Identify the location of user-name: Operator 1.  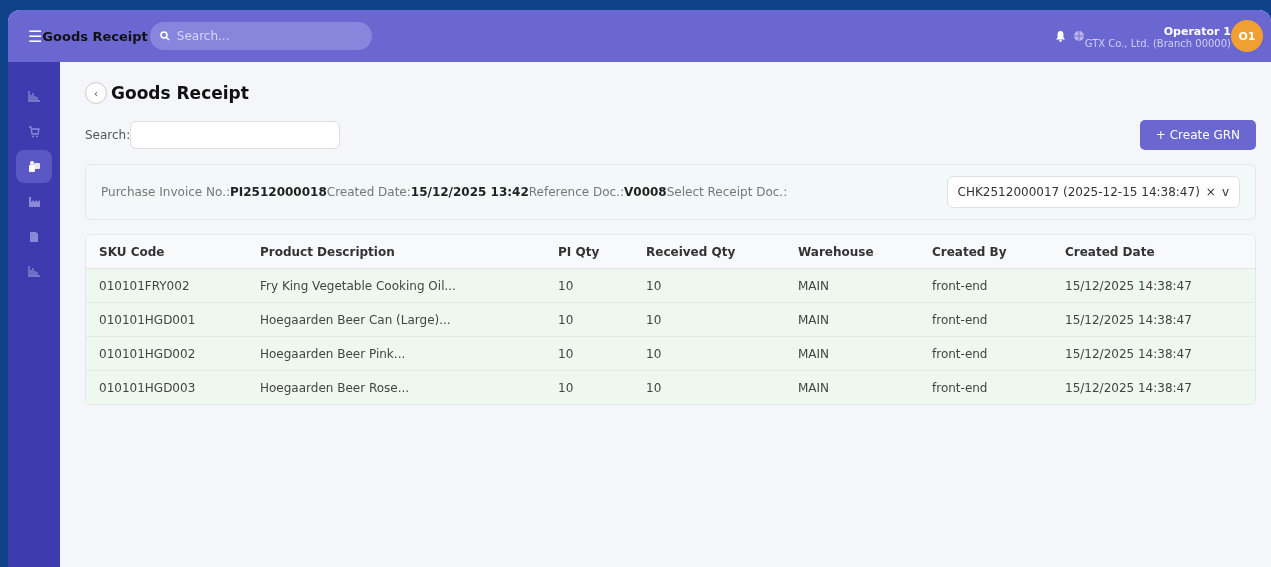
(1197, 31).